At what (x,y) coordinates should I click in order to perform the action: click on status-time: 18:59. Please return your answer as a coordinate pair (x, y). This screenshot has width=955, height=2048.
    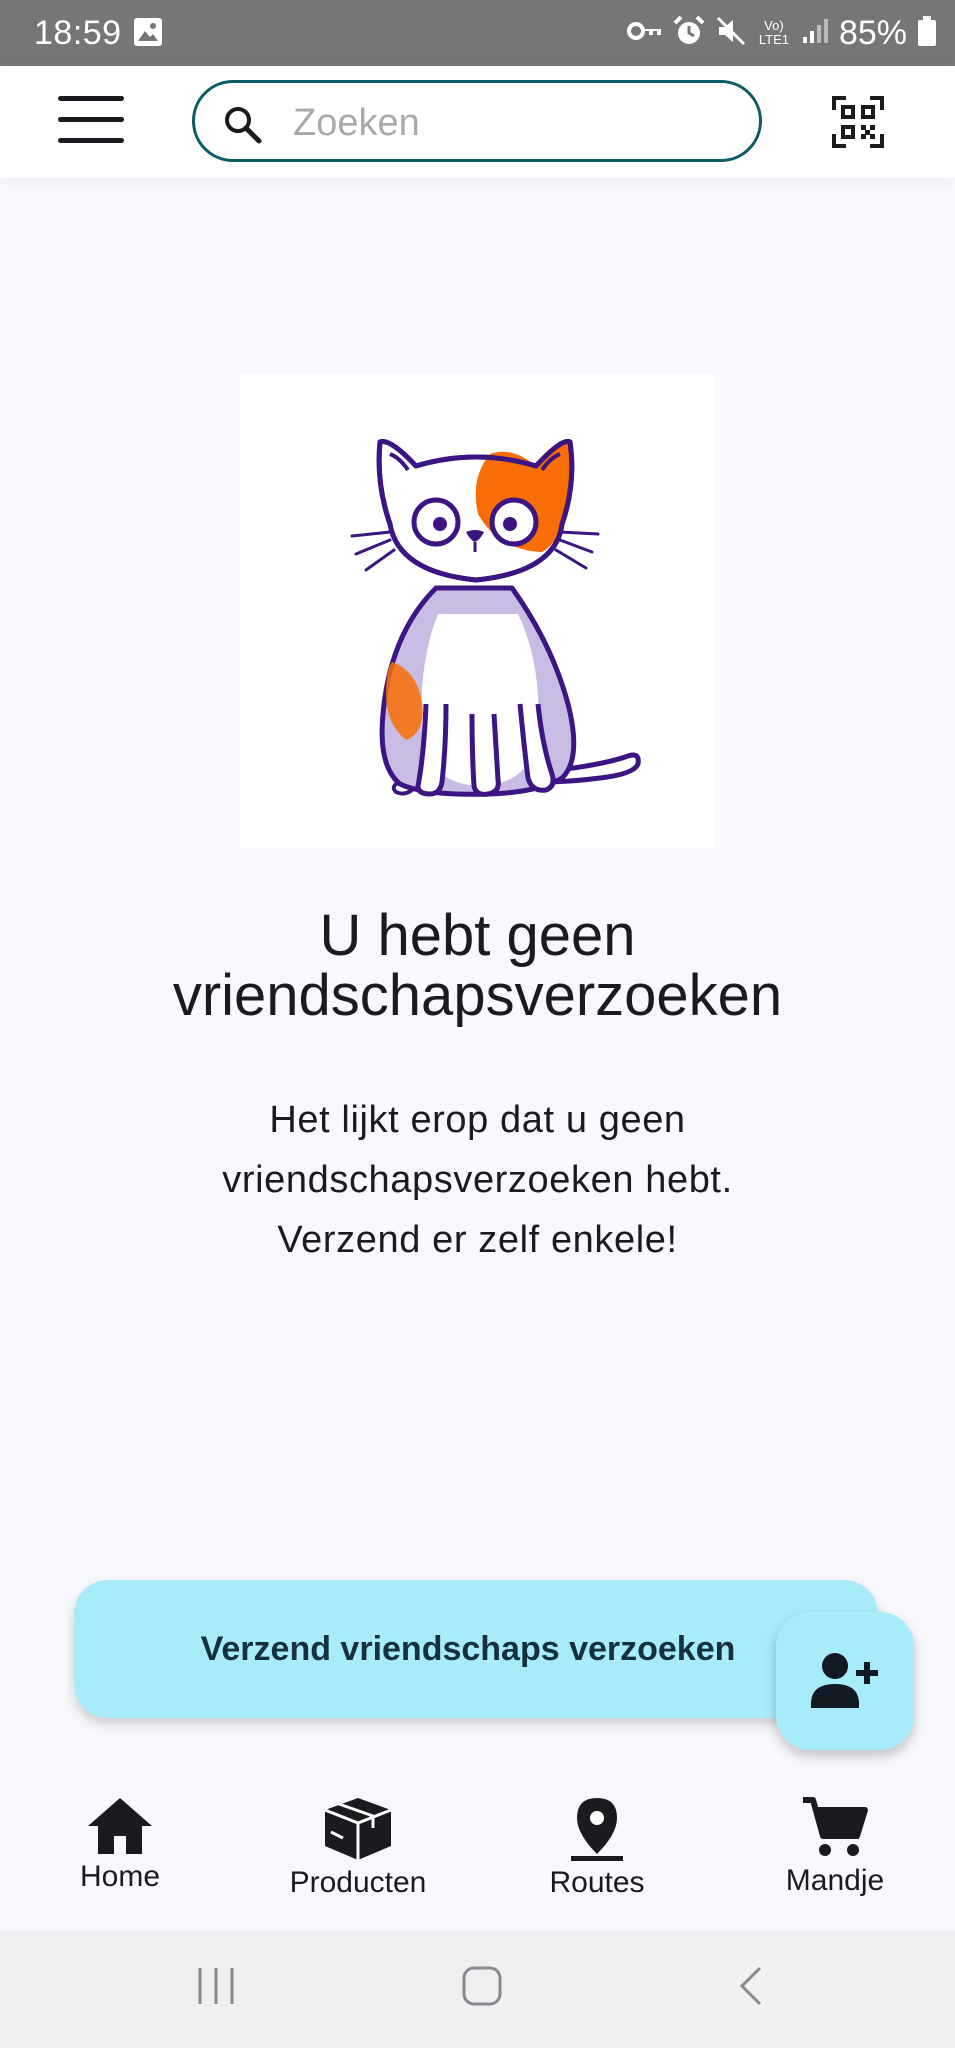
    Looking at the image, I should click on (78, 33).